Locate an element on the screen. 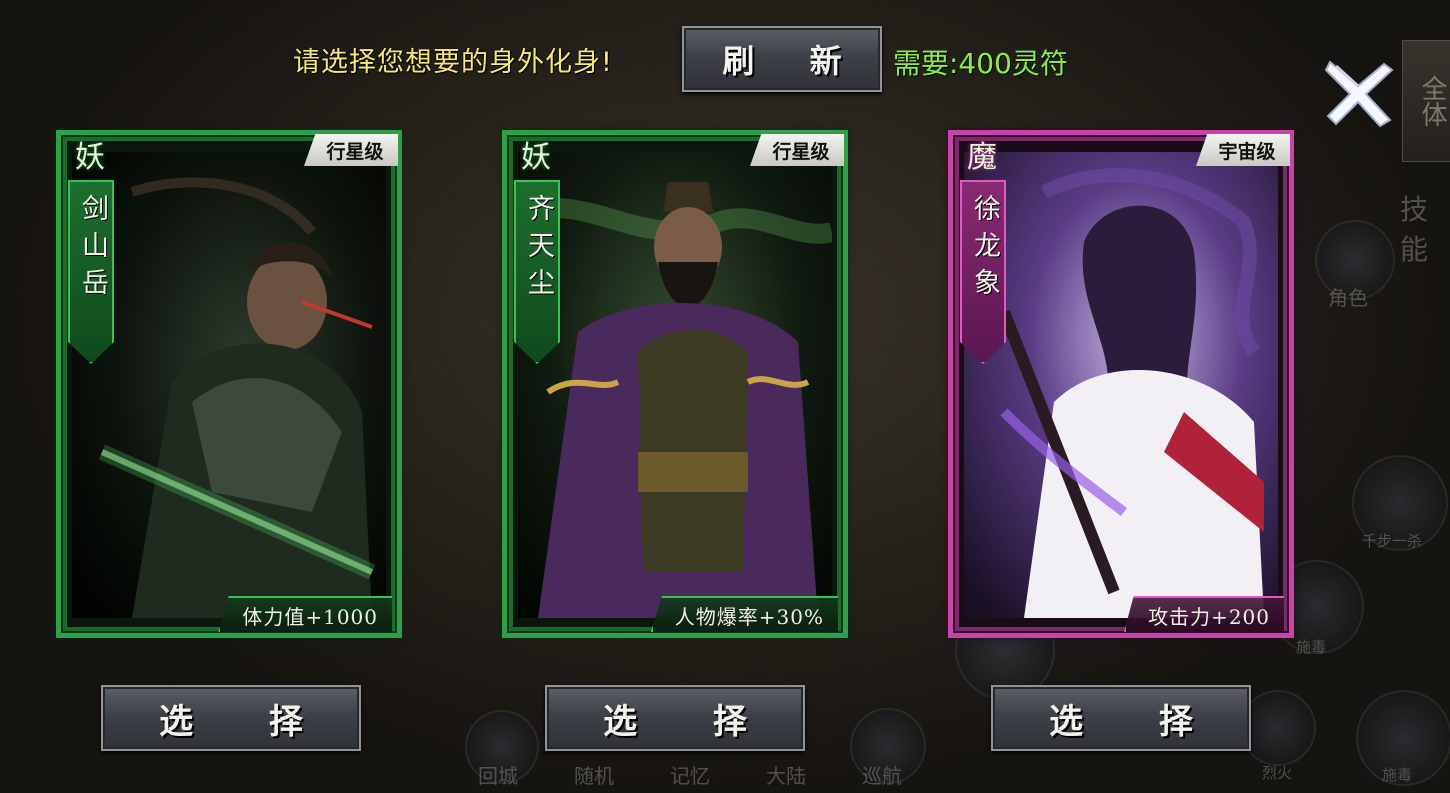 The height and width of the screenshot is (793, 1450). card-name-banner: 齐天尘 is located at coordinates (537, 272).